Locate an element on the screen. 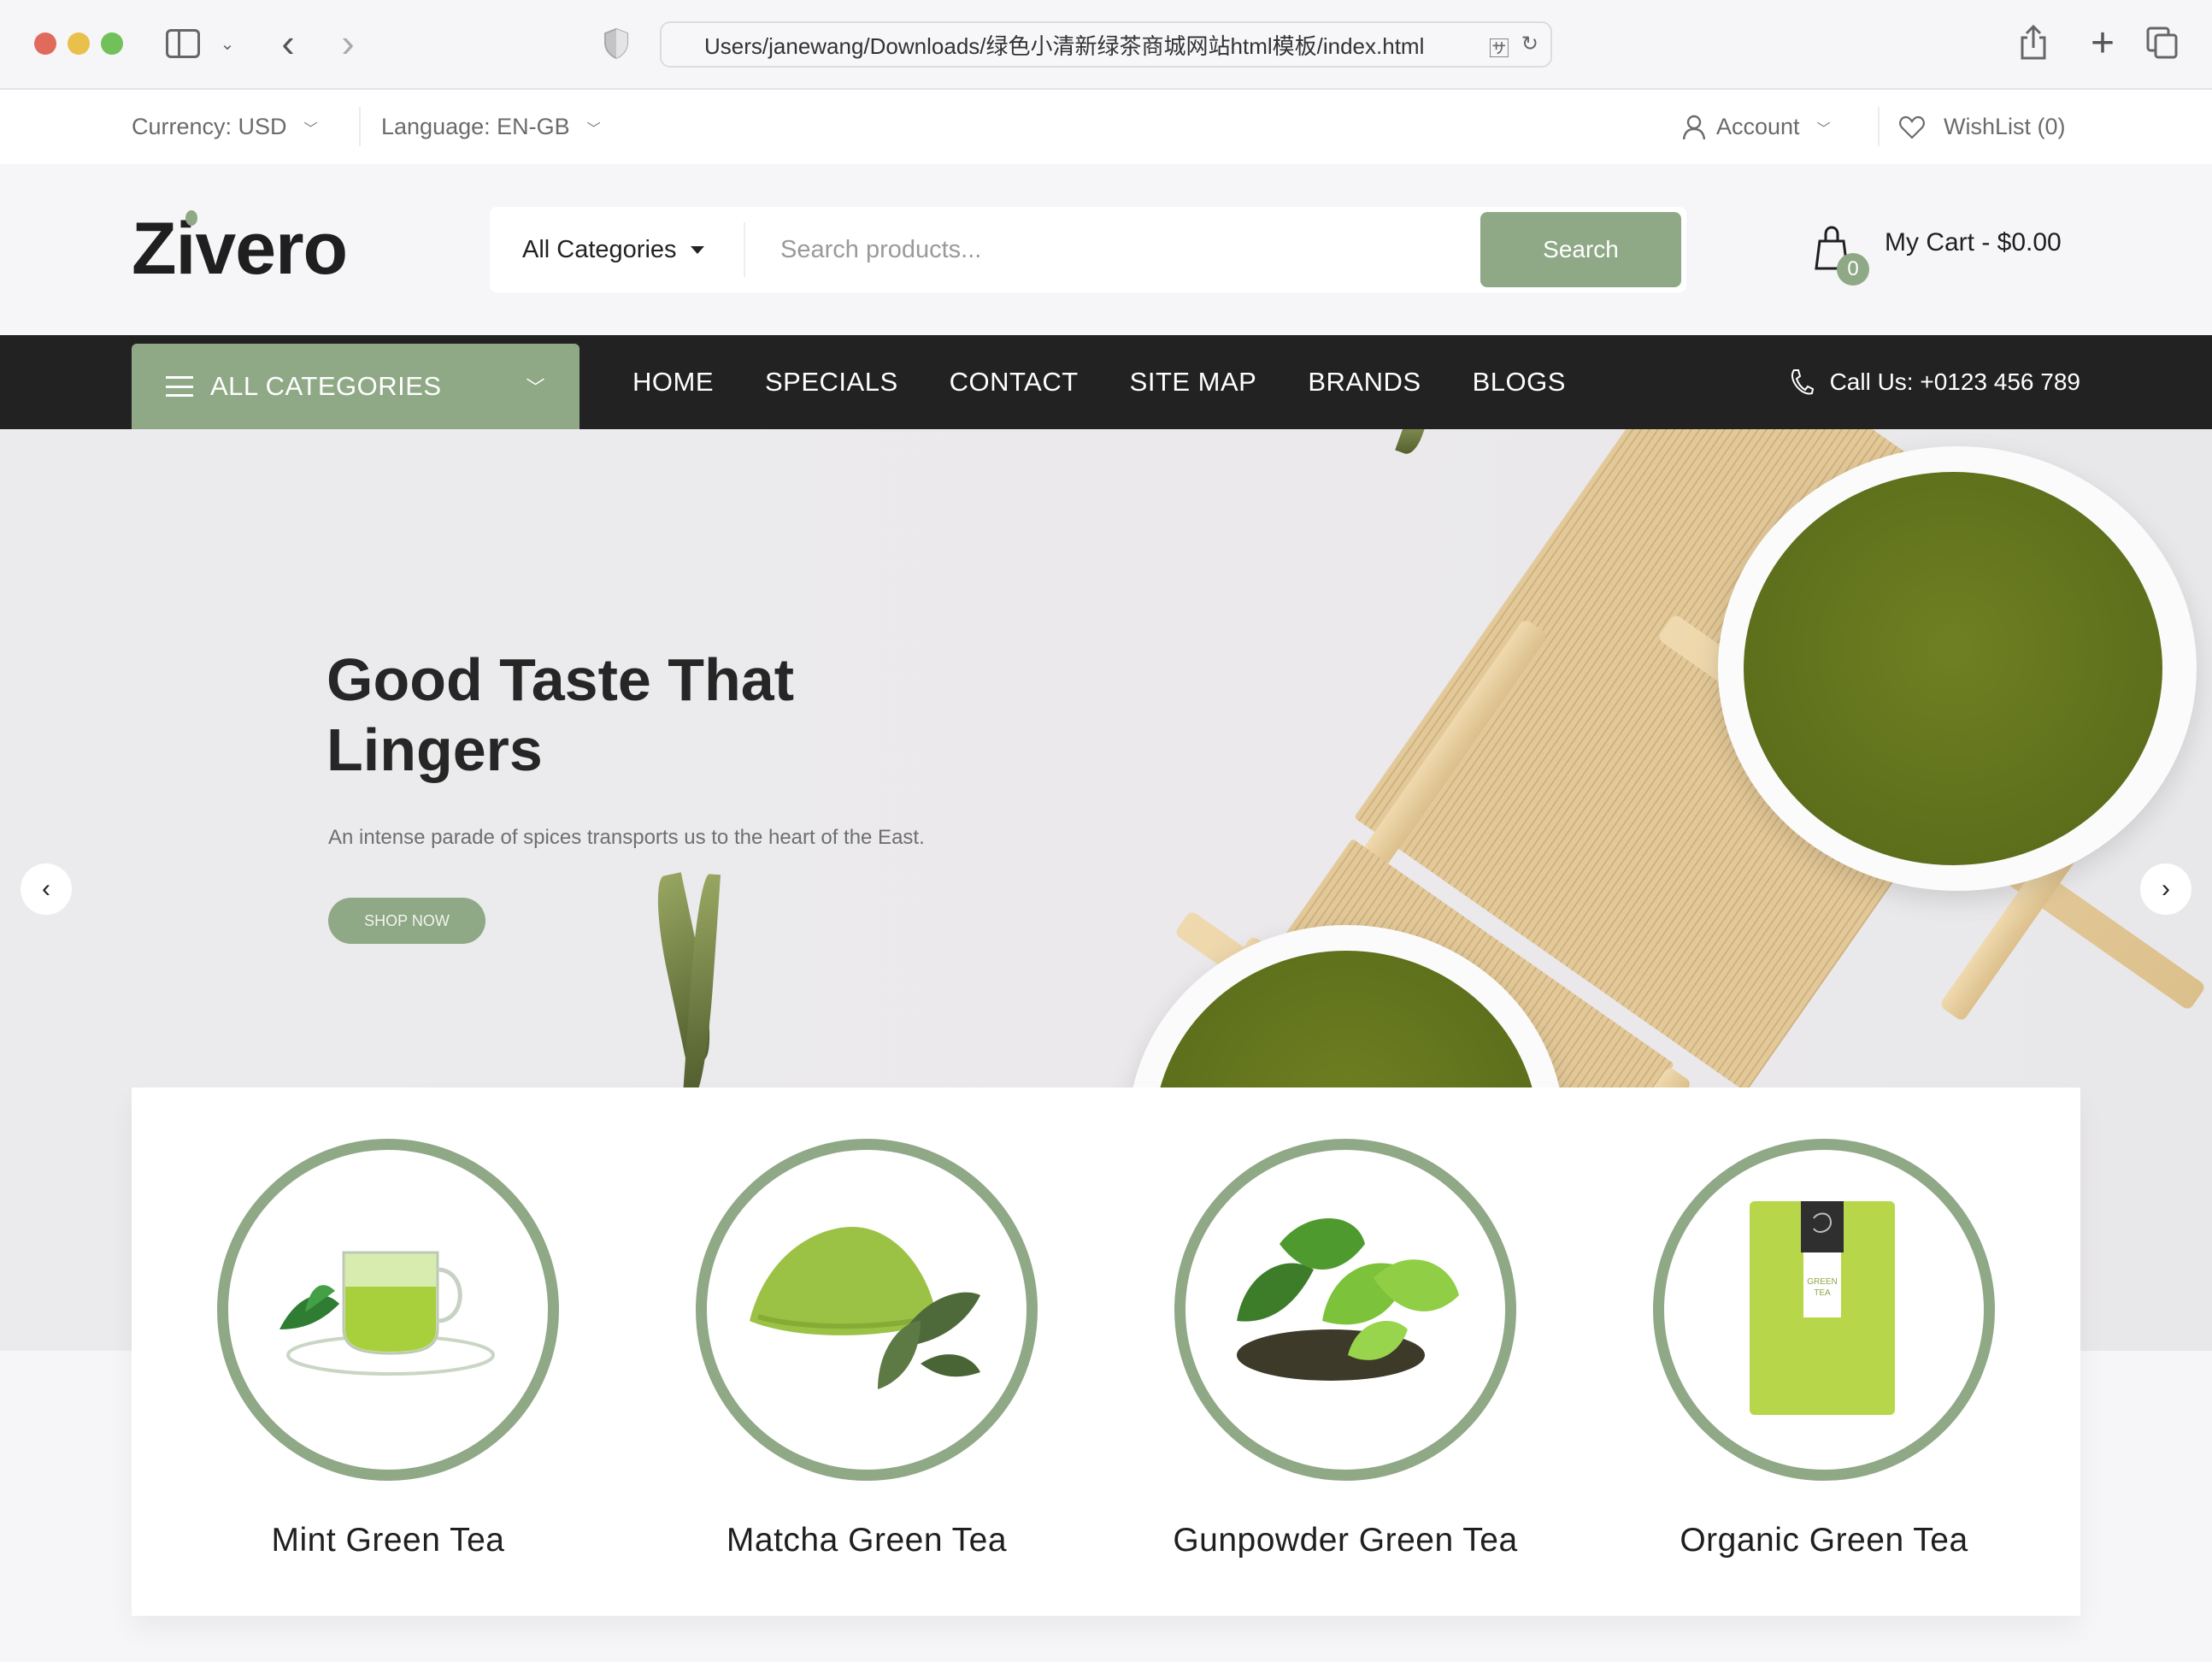 This screenshot has width=2212, height=1662. svg-text: TEA is located at coordinates (1822, 1293).